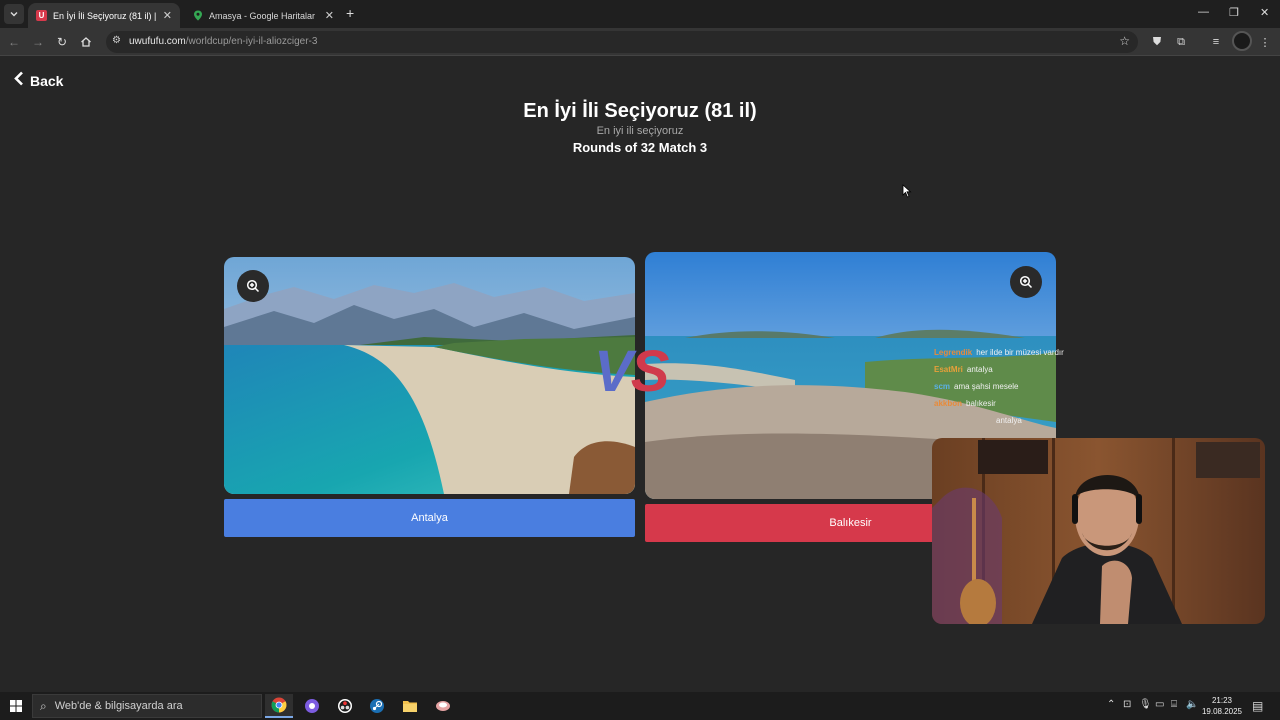  What do you see at coordinates (1257, 706) in the screenshot?
I see `notifications-icon: ▤` at bounding box center [1257, 706].